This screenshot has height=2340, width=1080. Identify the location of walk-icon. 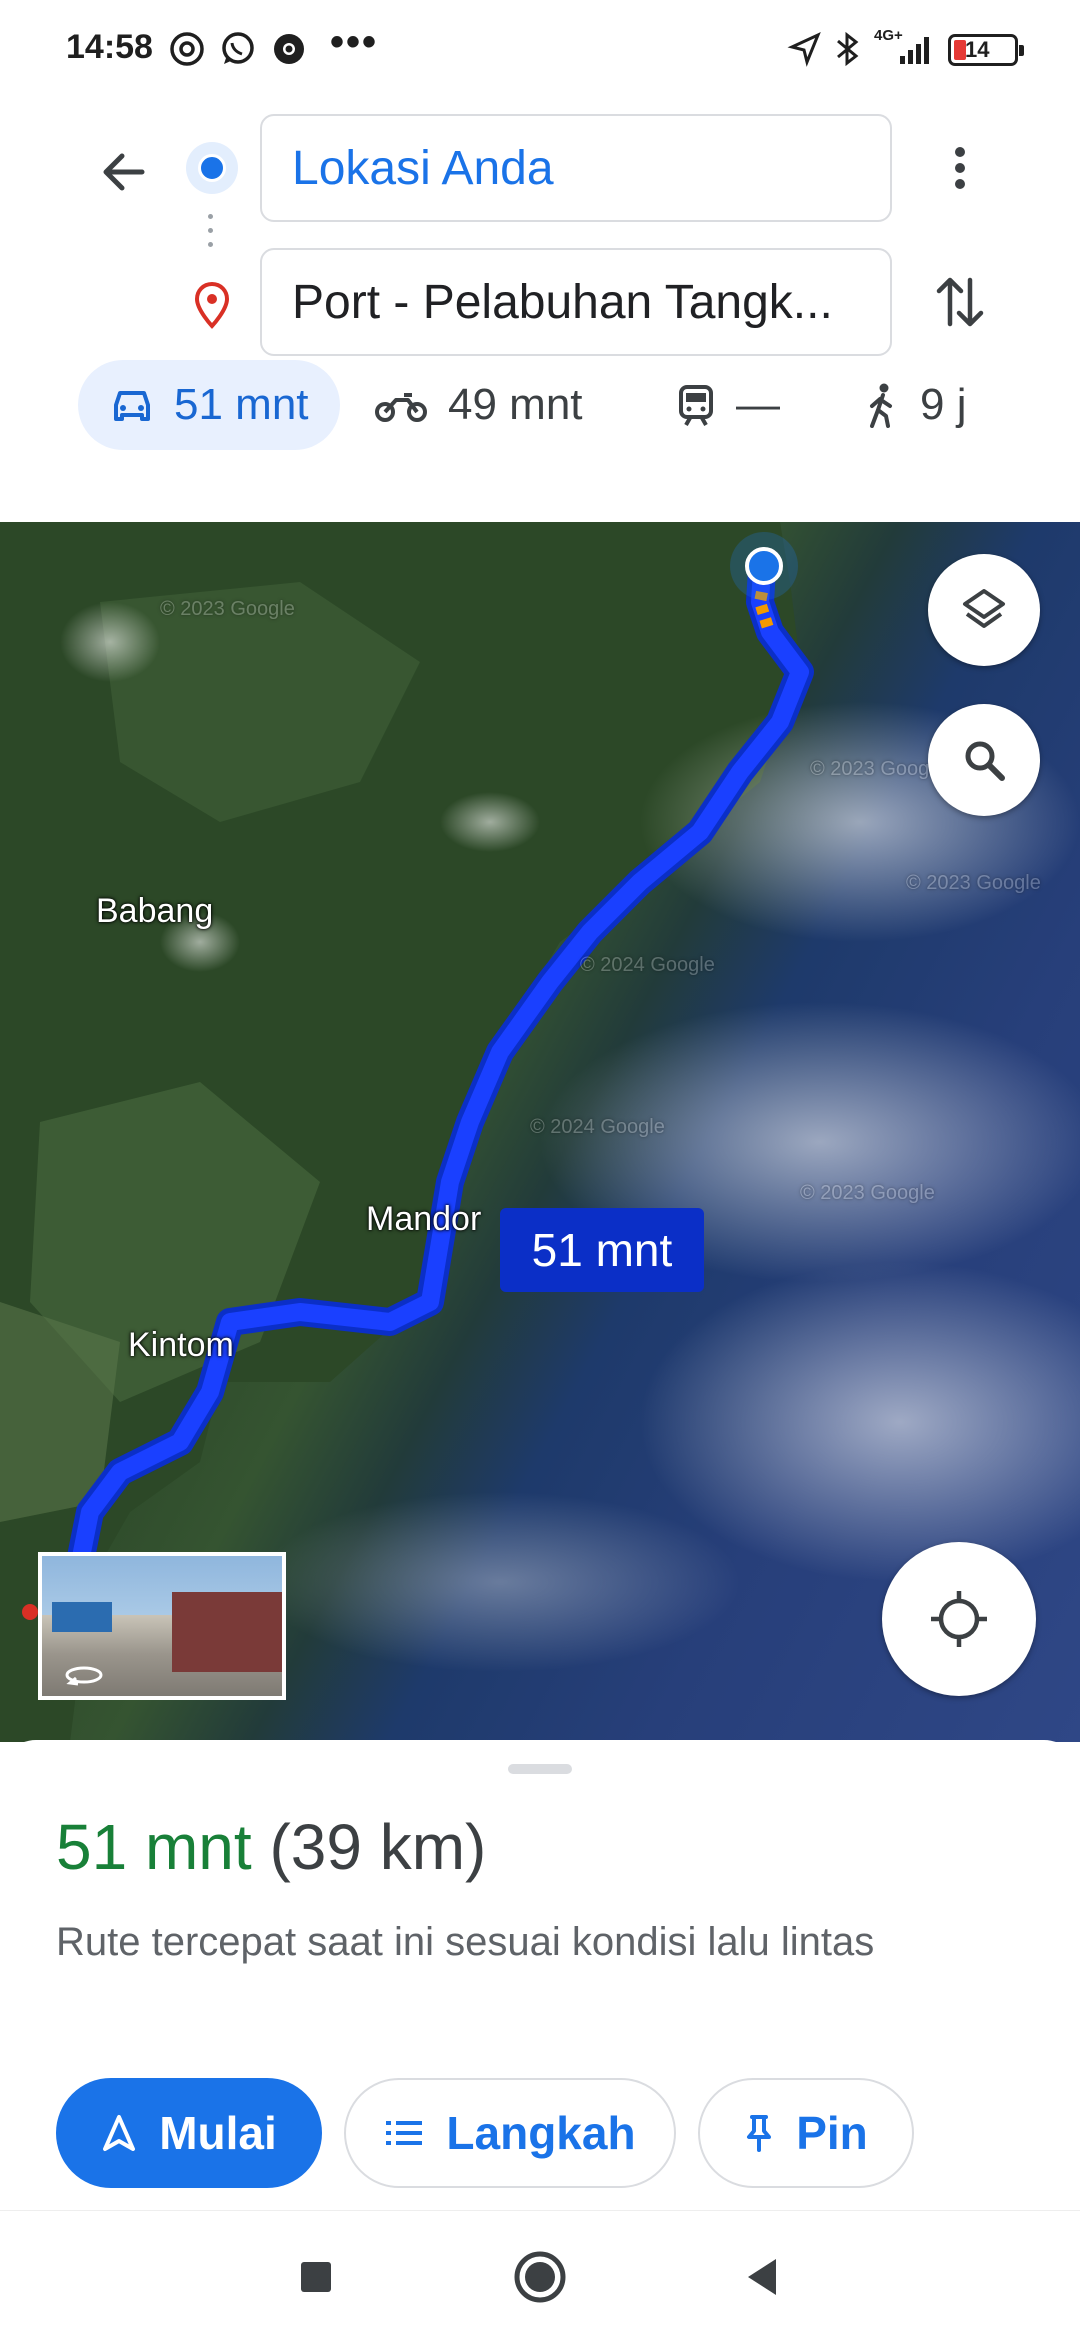
(881, 405).